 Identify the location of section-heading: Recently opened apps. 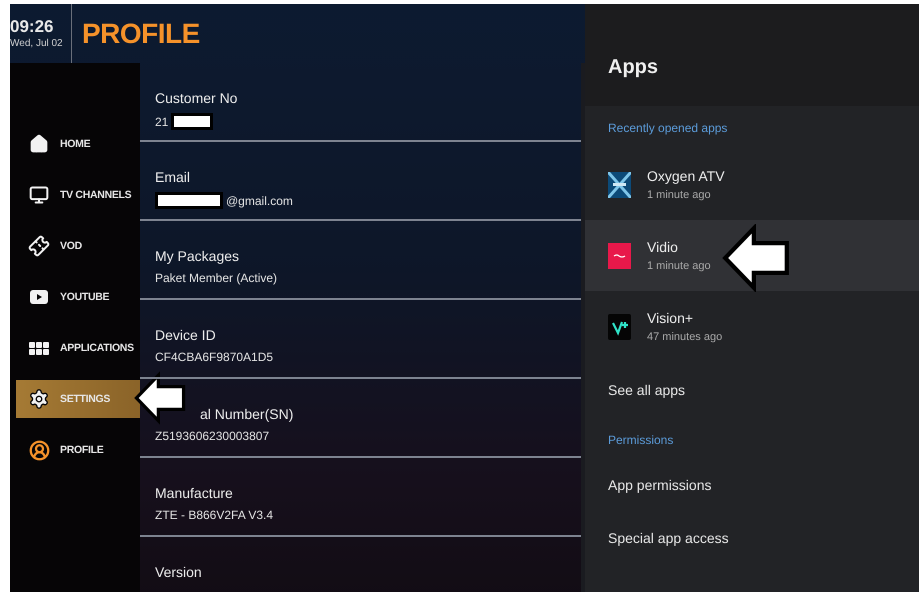
(667, 128).